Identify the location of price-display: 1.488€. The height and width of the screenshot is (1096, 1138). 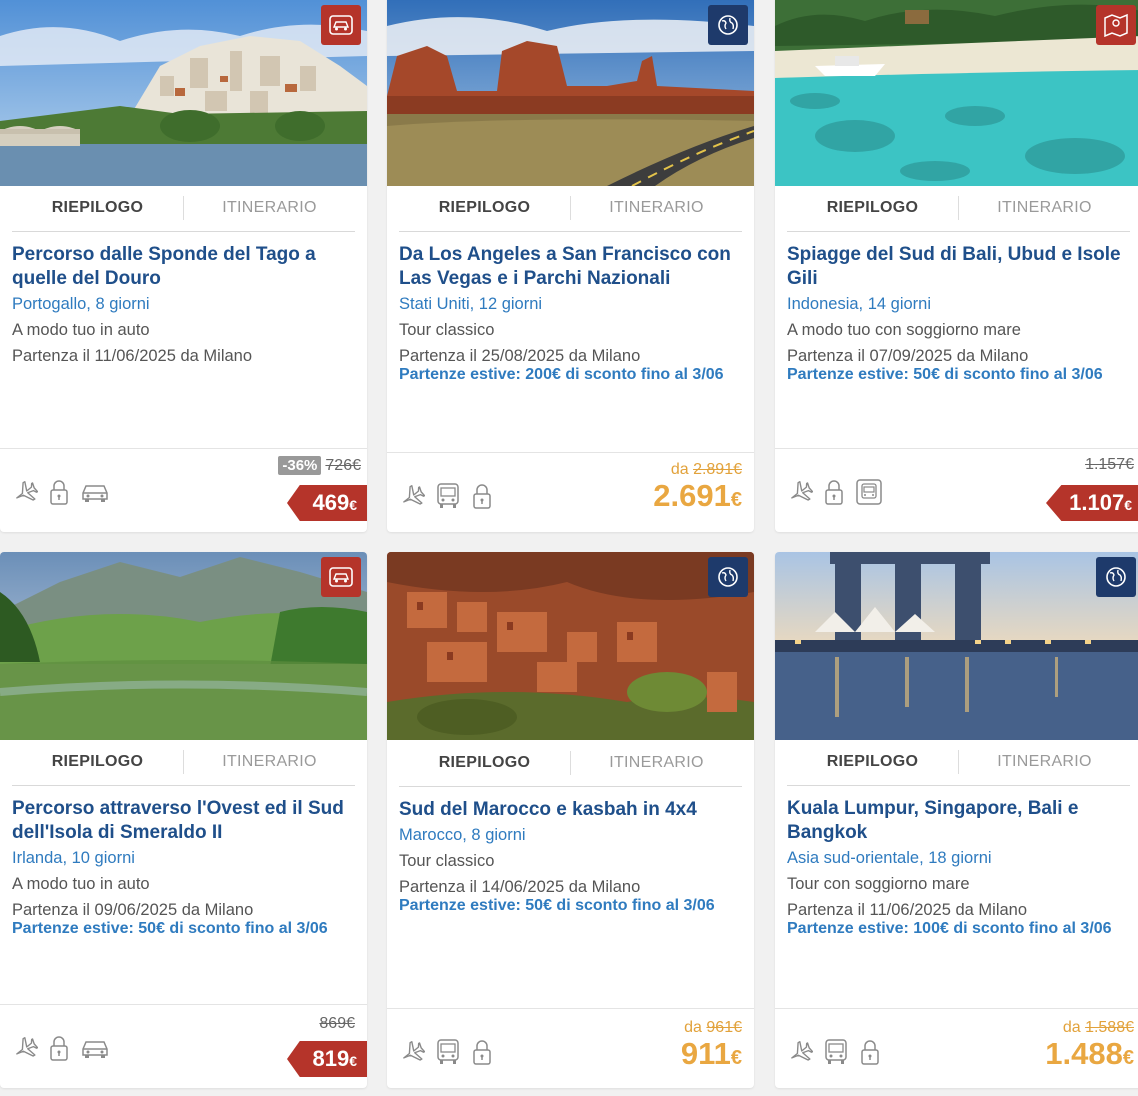
(1089, 1056).